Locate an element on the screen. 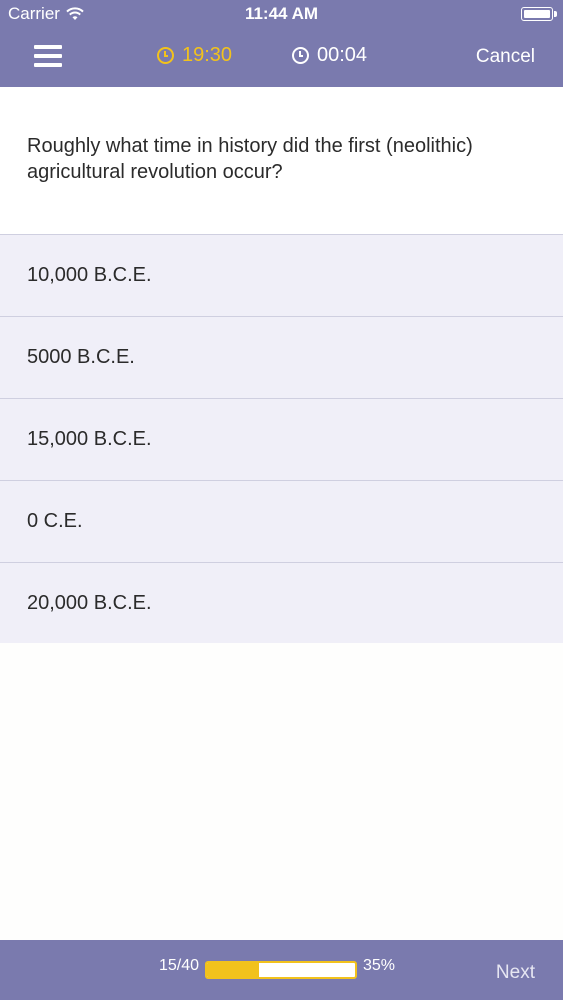 Image resolution: width=563 pixels, height=1000 pixels. status-time: 11:44 AM is located at coordinates (281, 13).